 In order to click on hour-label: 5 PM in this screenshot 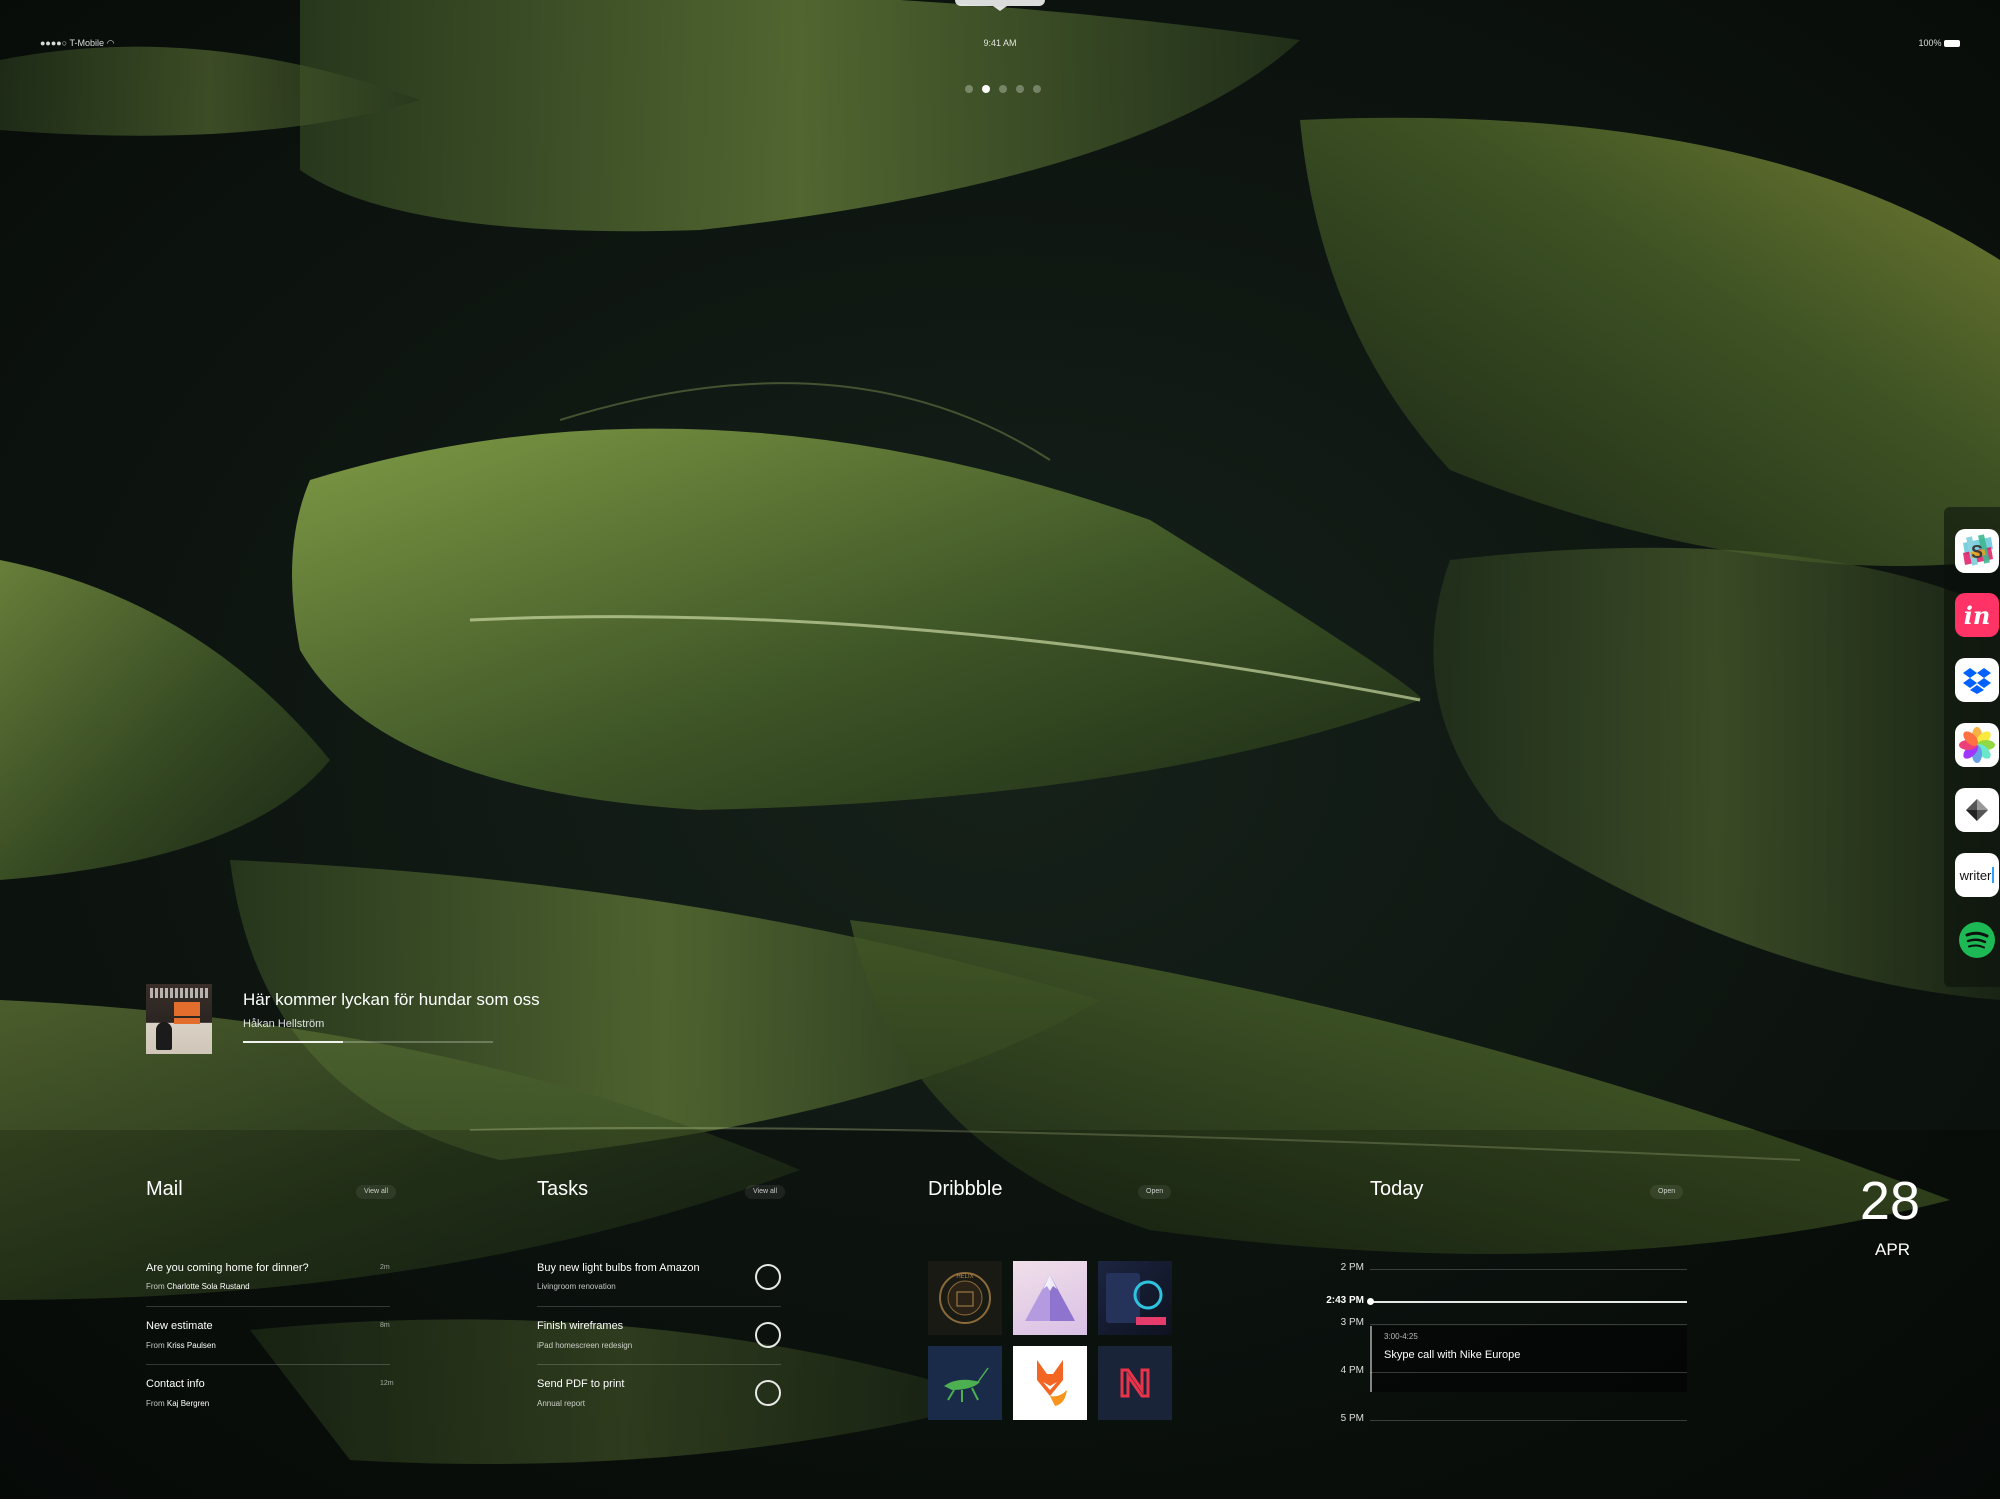, I will do `click(1352, 1418)`.